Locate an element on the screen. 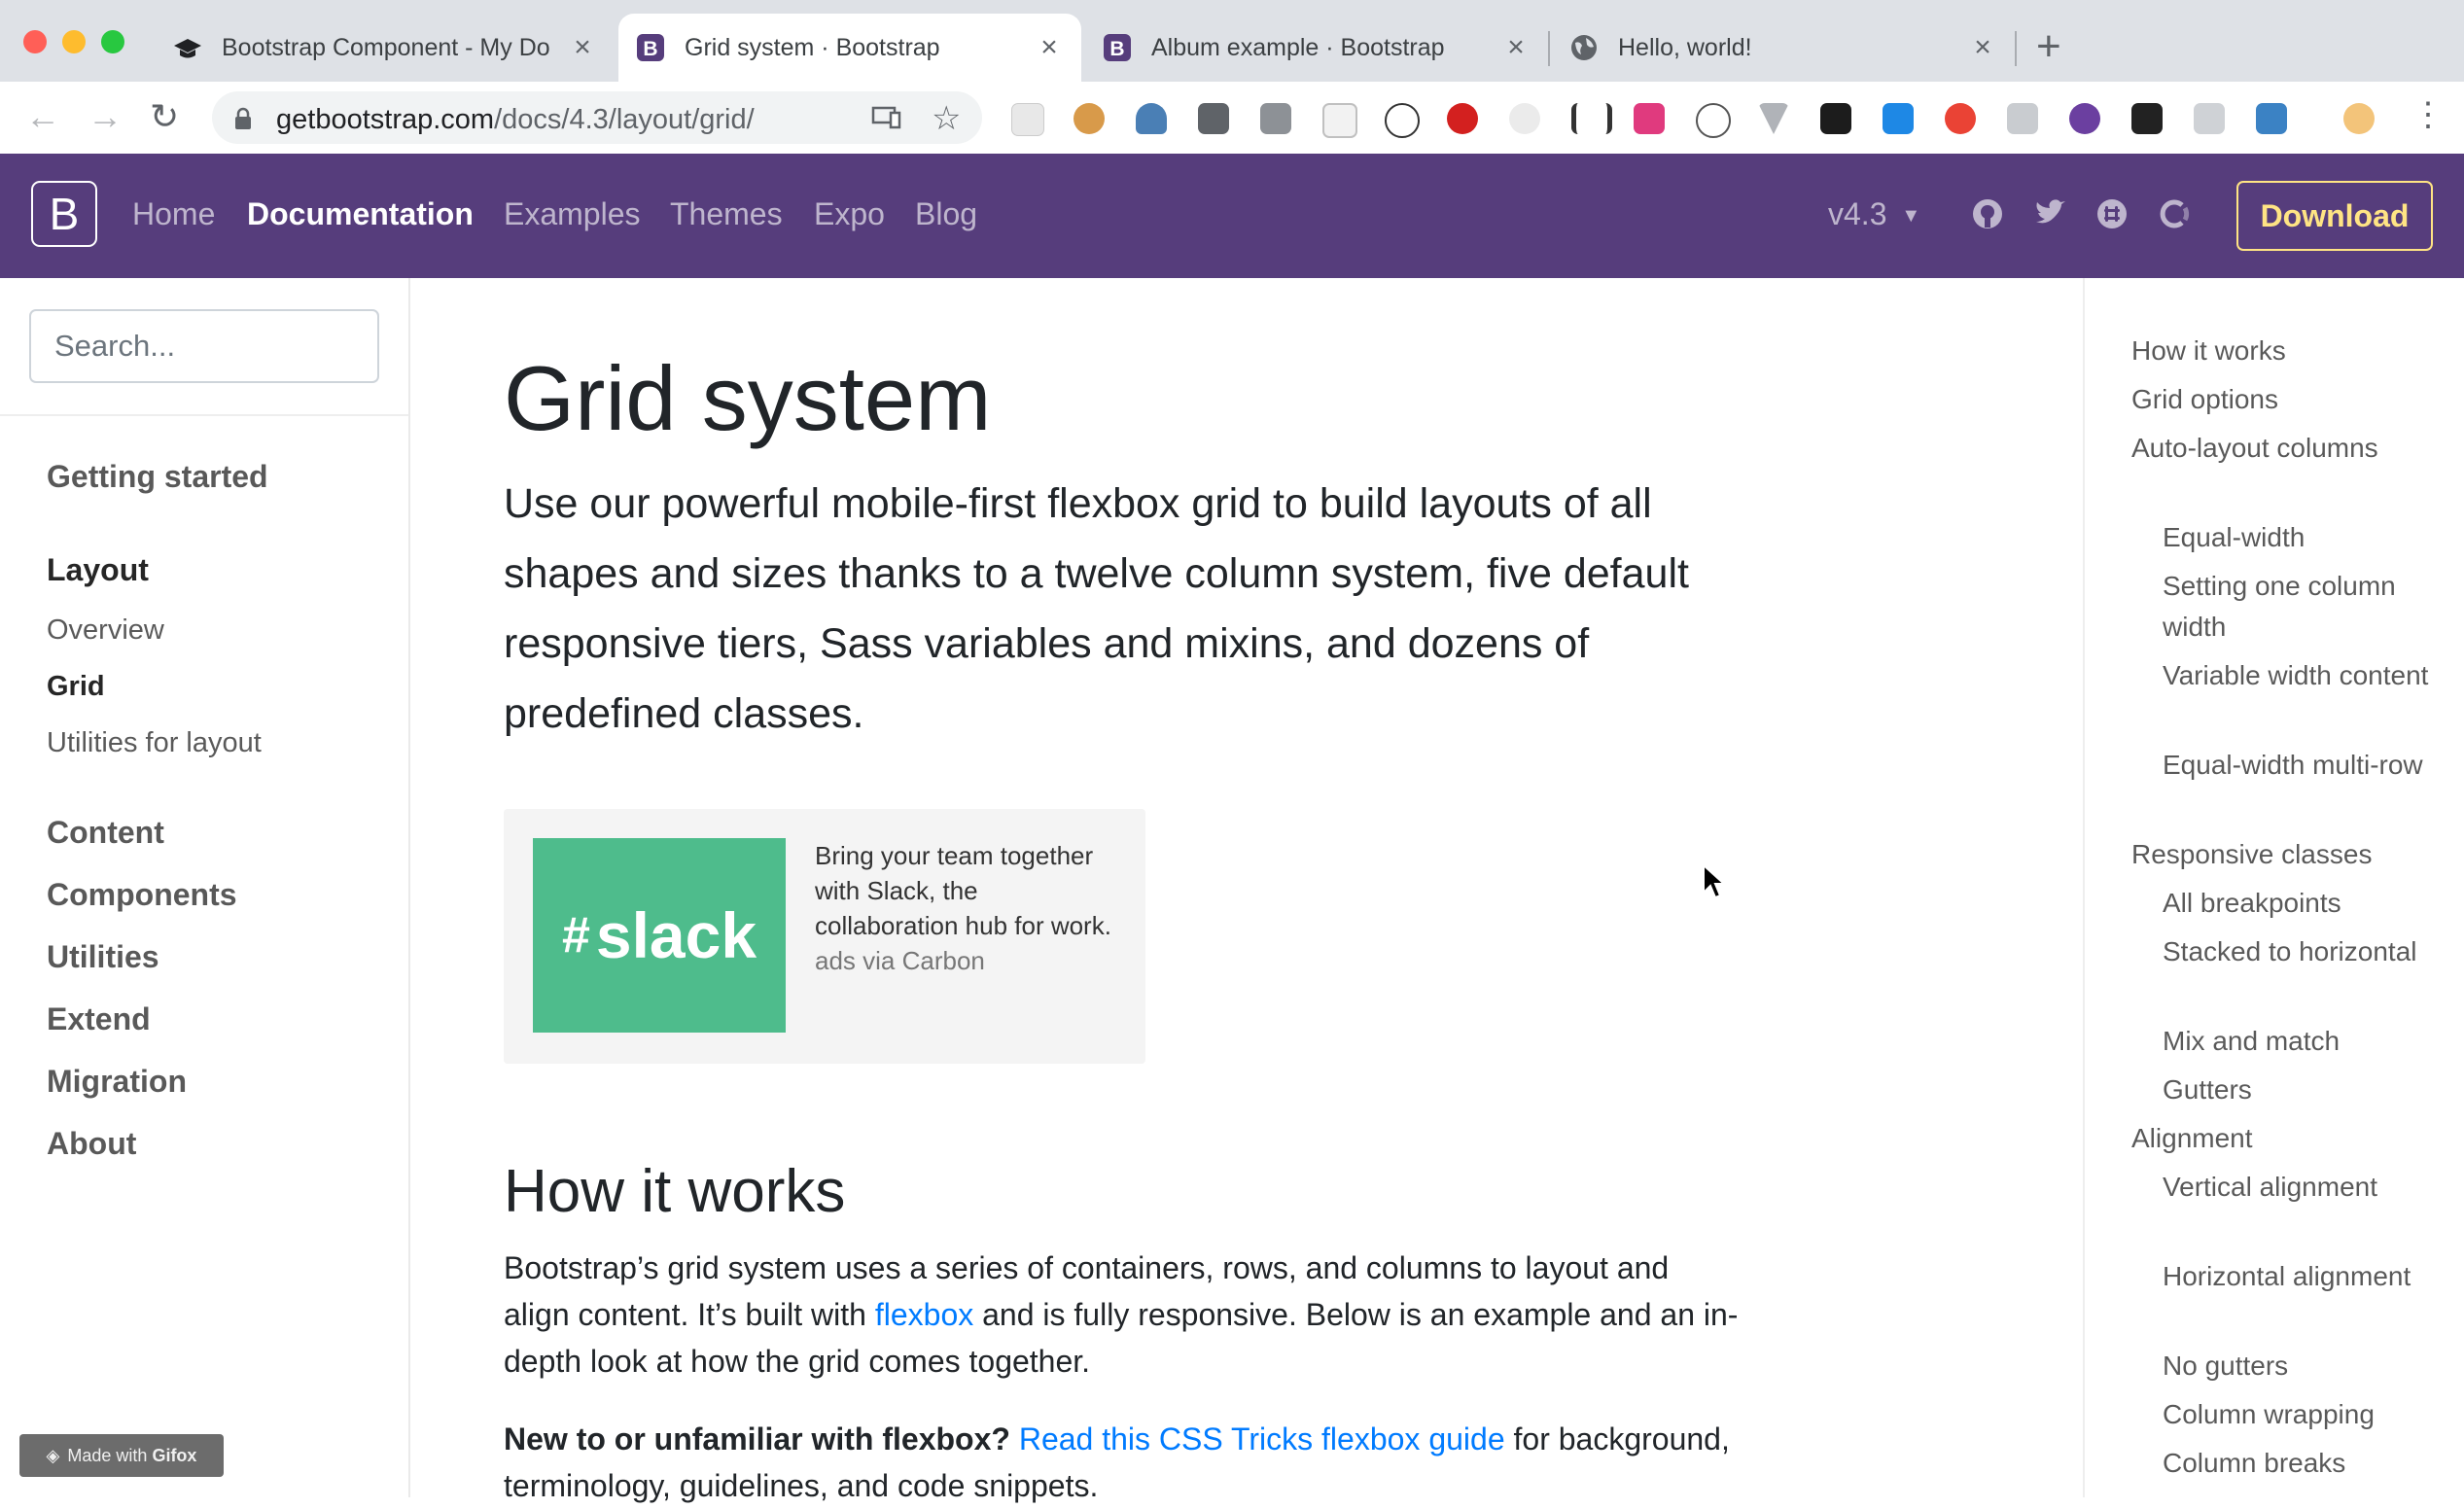 The width and height of the screenshot is (2464, 1509). toc-link: Mix and match is located at coordinates (2304, 1041).